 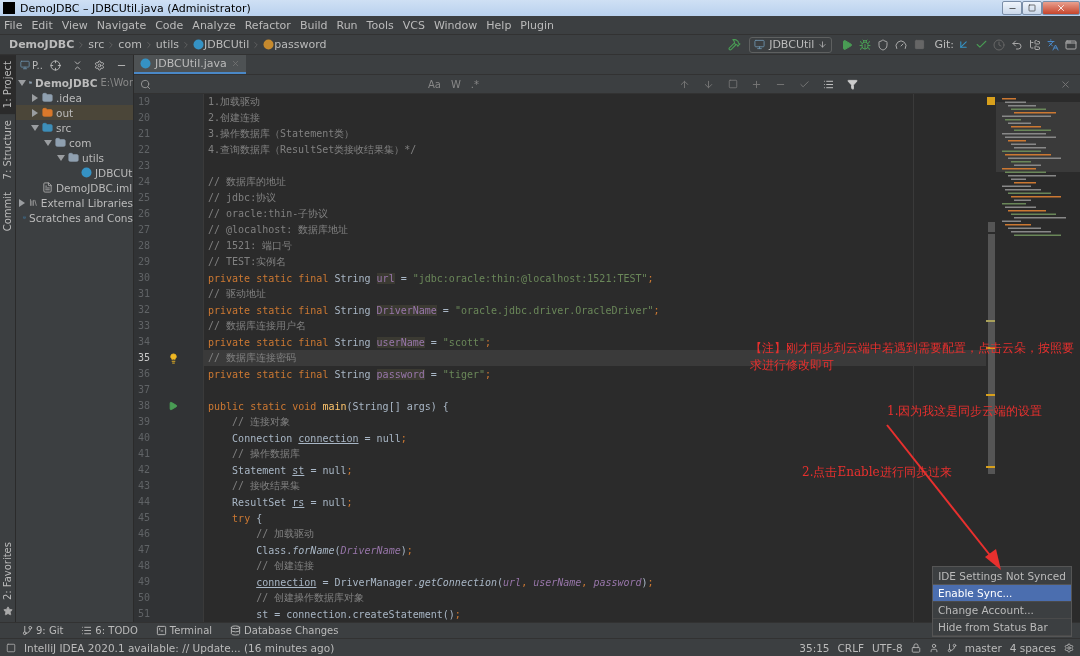 I want to click on tree-item: External Libraries, so click(x=74, y=202).